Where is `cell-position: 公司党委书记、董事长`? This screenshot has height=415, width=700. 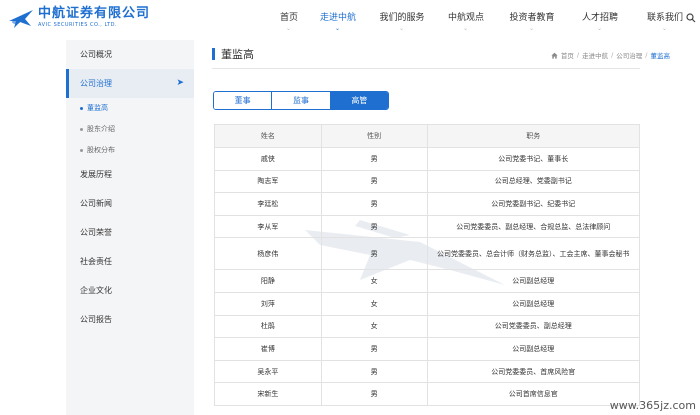 cell-position: 公司党委书记、董事长 is located at coordinates (533, 159).